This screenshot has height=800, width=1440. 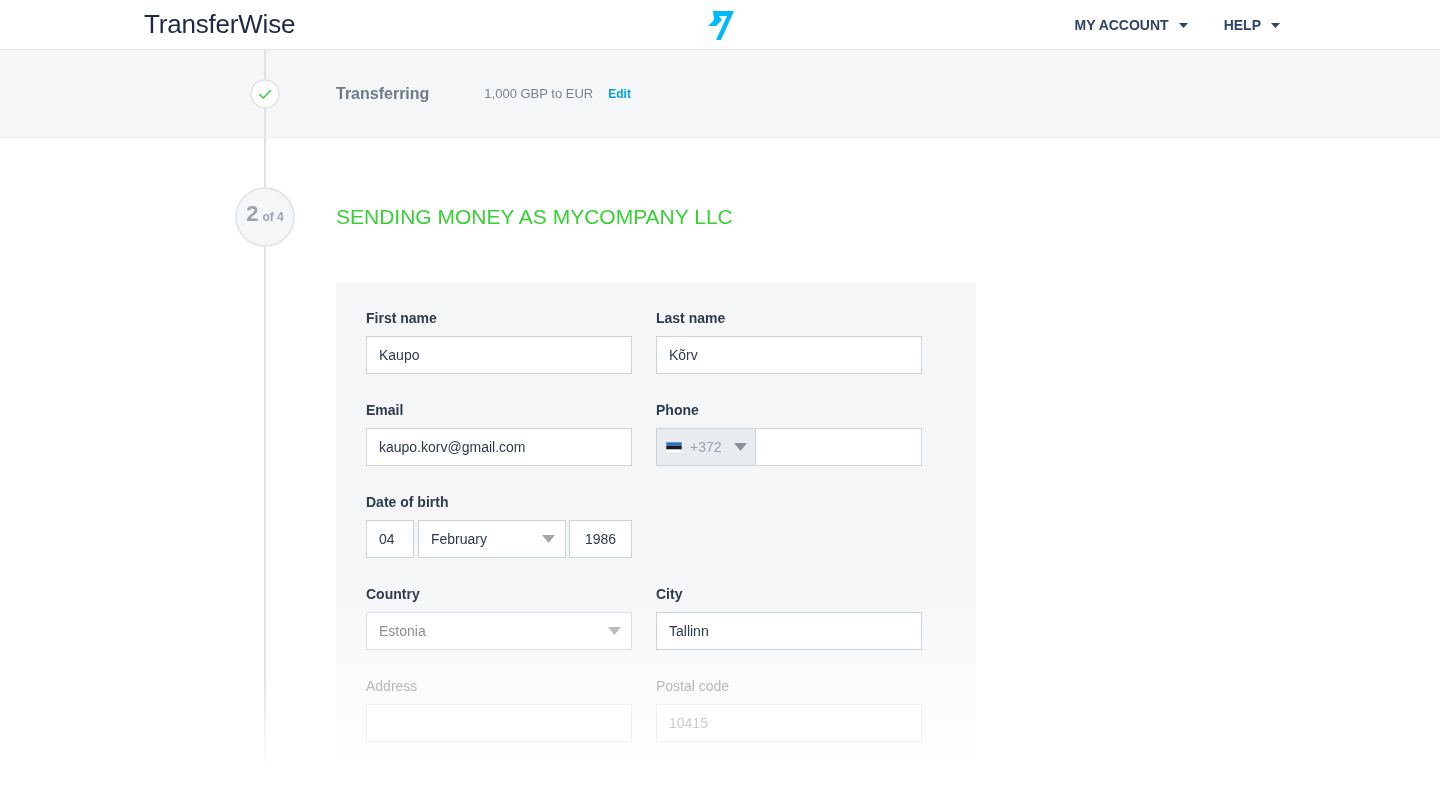 I want to click on field-label: First name, so click(x=402, y=318).